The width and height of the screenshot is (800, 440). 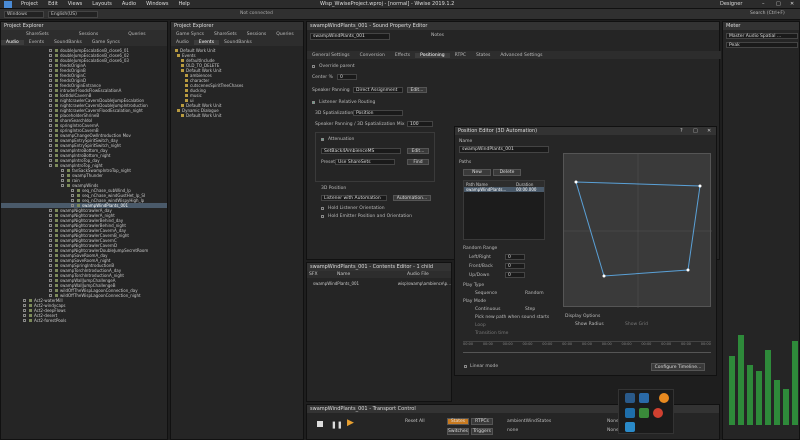 I want to click on reset-all-button: Reset All, so click(x=415, y=421).